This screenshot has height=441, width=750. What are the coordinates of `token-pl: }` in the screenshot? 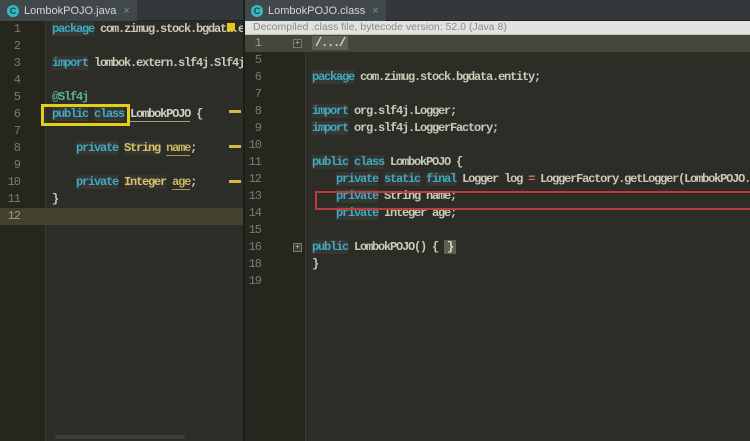 It's located at (315, 264).